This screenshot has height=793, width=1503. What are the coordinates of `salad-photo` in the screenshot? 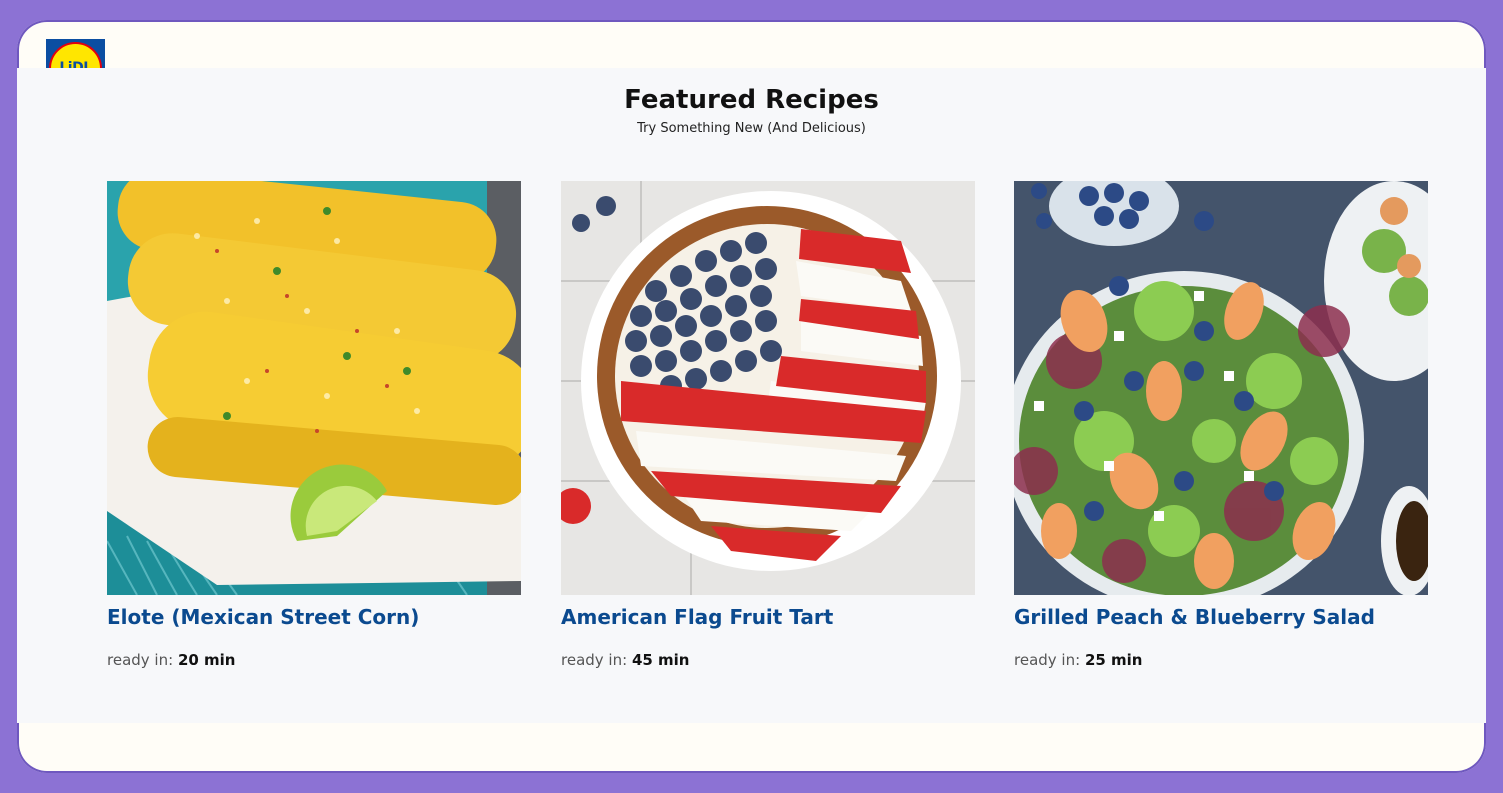 It's located at (1221, 388).